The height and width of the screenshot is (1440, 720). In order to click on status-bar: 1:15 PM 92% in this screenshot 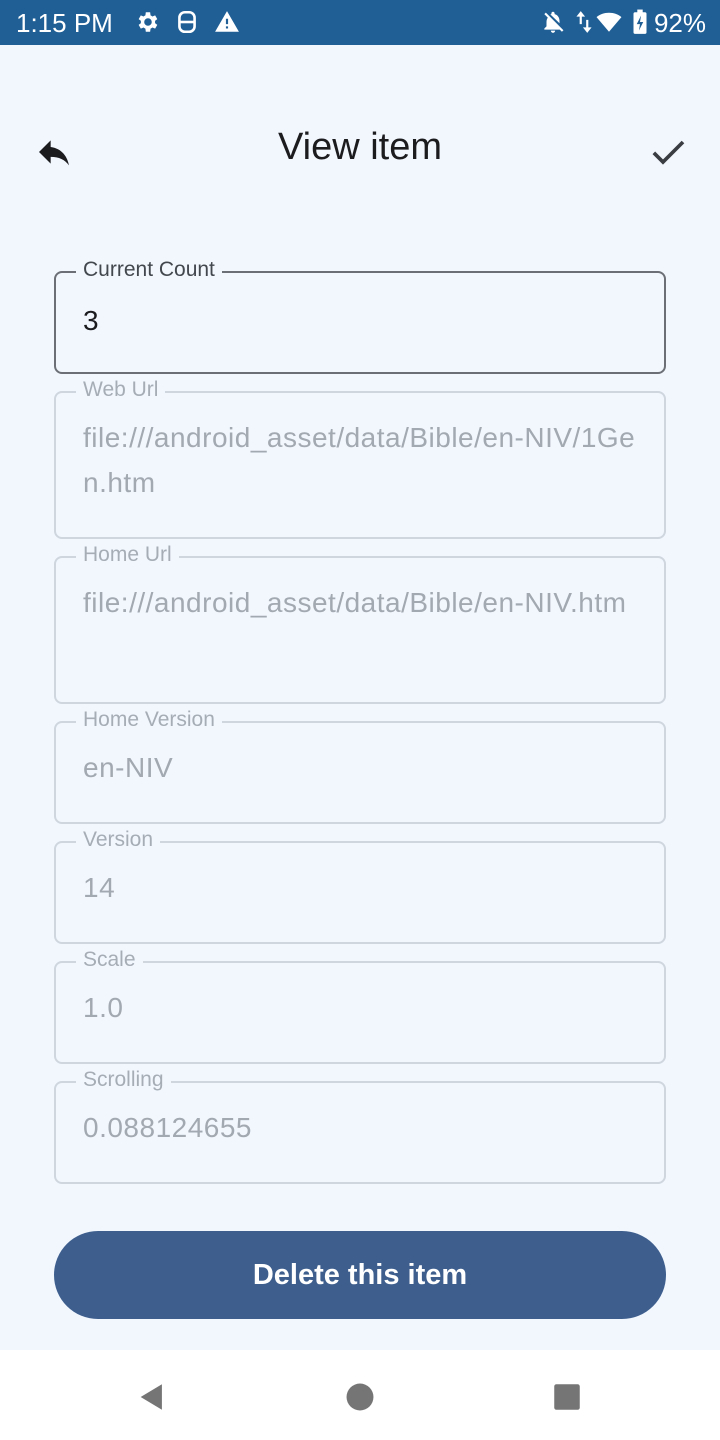, I will do `click(360, 22)`.